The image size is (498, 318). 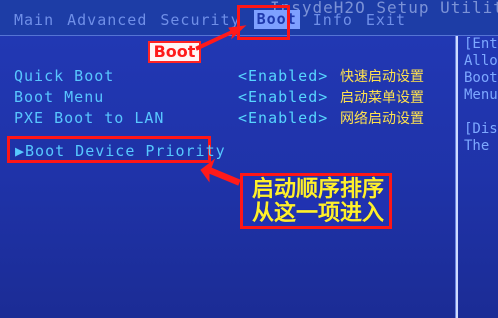 What do you see at coordinates (382, 77) in the screenshot?
I see `quick-boot-note: 快速启动设置` at bounding box center [382, 77].